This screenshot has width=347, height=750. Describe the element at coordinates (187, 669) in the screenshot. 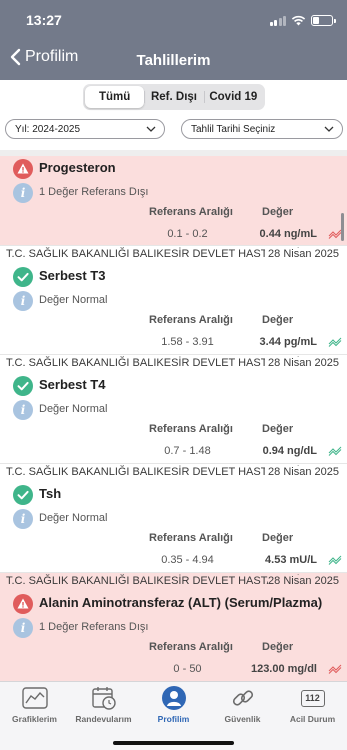

I see `reference-range-value: 0 - 50` at that location.